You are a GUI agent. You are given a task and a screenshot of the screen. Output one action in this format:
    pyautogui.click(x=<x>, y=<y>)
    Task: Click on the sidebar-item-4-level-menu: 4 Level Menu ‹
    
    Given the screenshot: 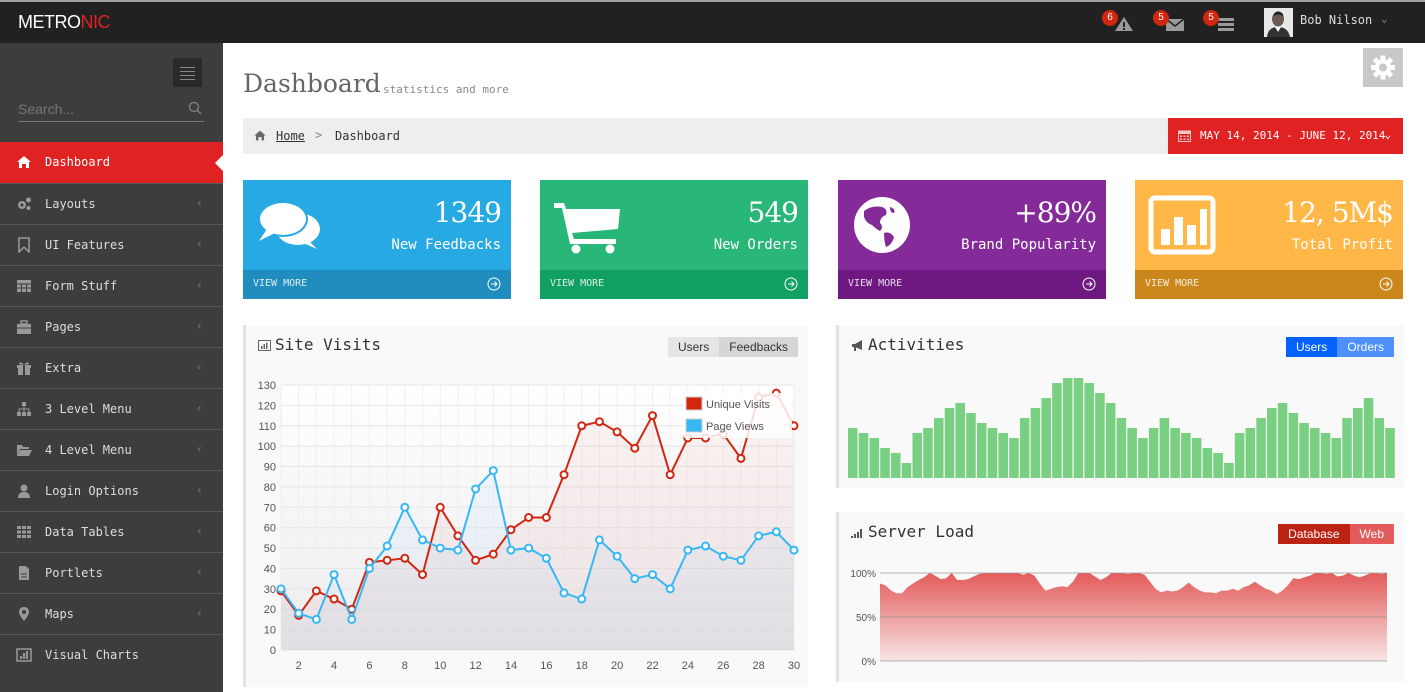 What is the action you would take?
    pyautogui.click(x=111, y=449)
    